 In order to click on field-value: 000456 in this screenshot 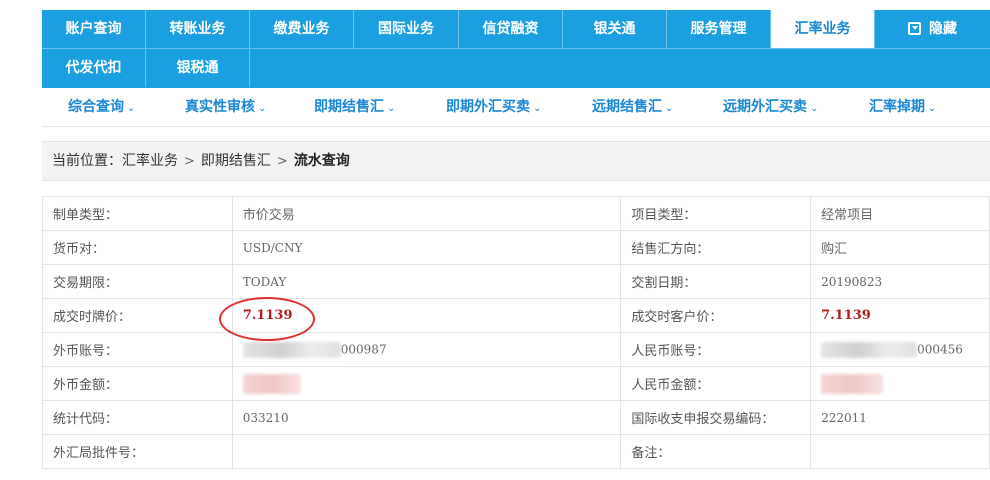, I will do `click(900, 349)`.